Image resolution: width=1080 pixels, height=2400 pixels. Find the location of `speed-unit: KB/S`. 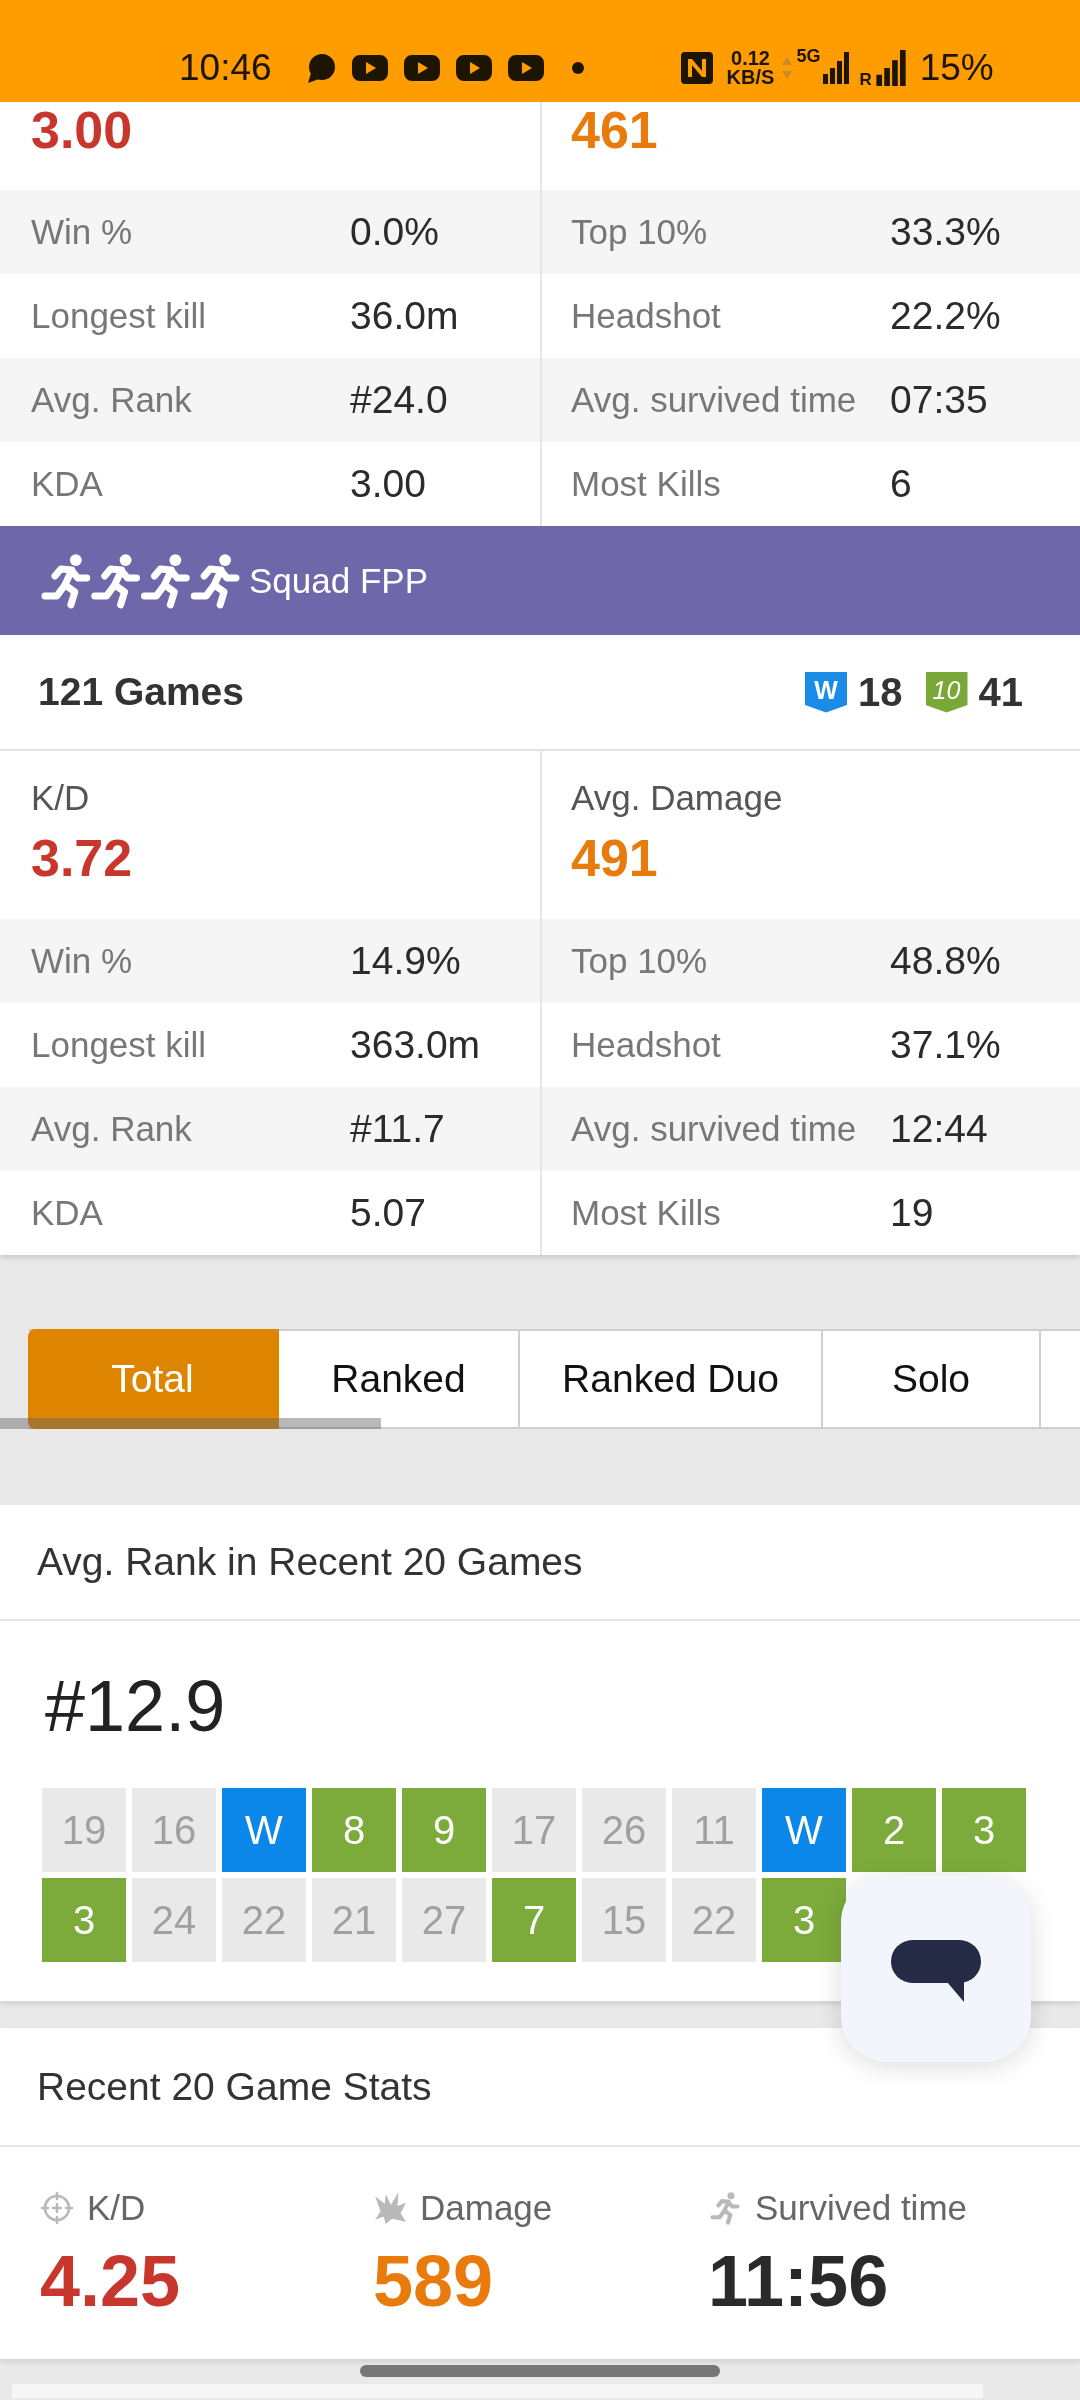

speed-unit: KB/S is located at coordinates (750, 77).